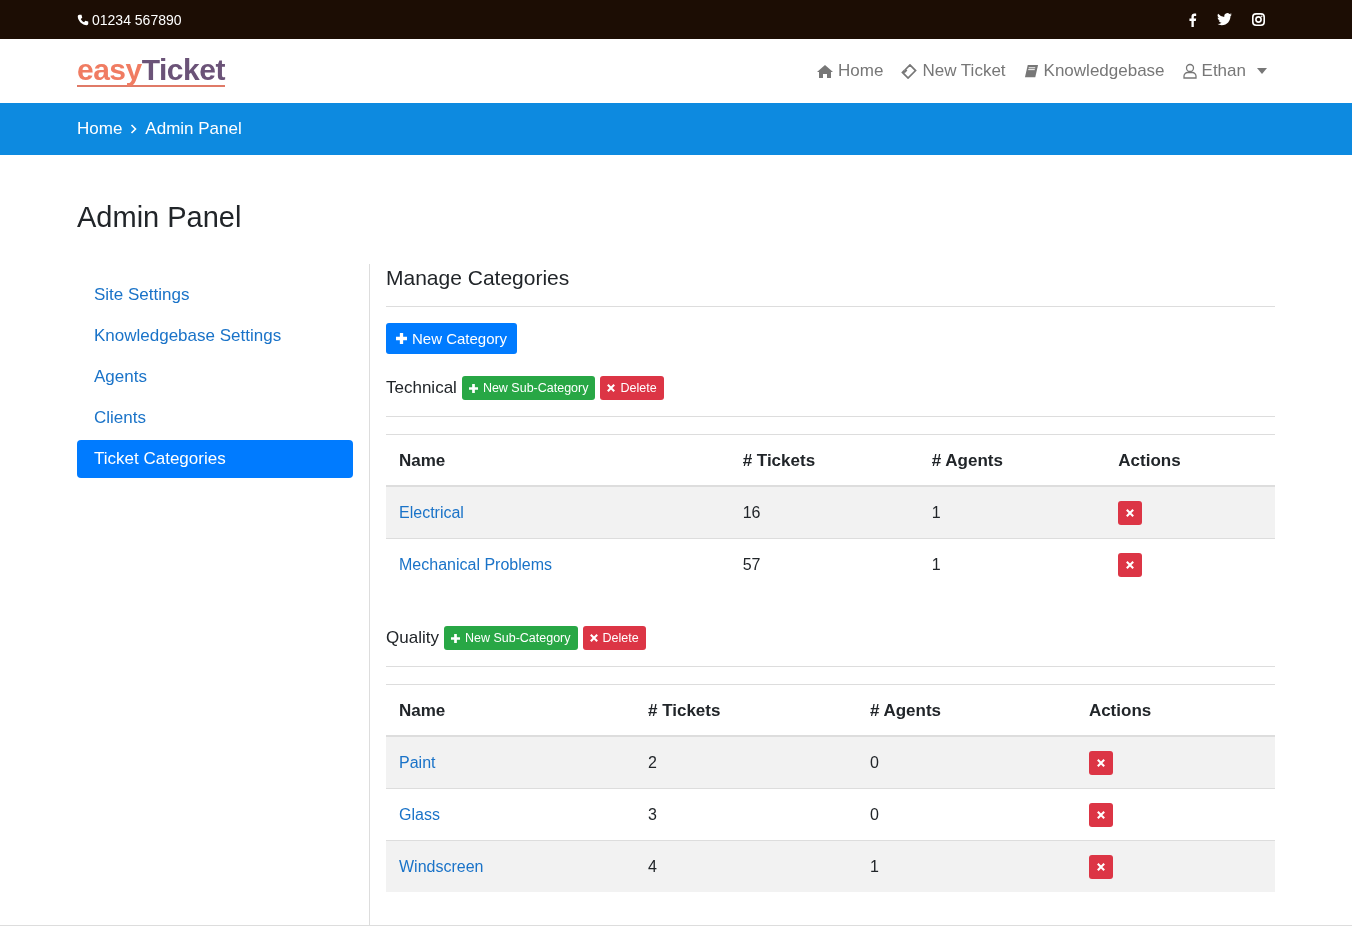 This screenshot has width=1352, height=926. I want to click on section-title: Manage Categories, so click(478, 278).